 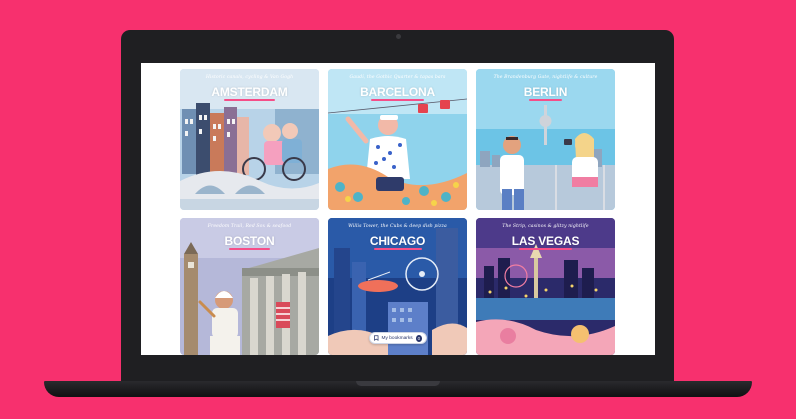 I want to click on card-tagline: Willis Tower, the Cubs & deep dish pizza, so click(x=397, y=226).